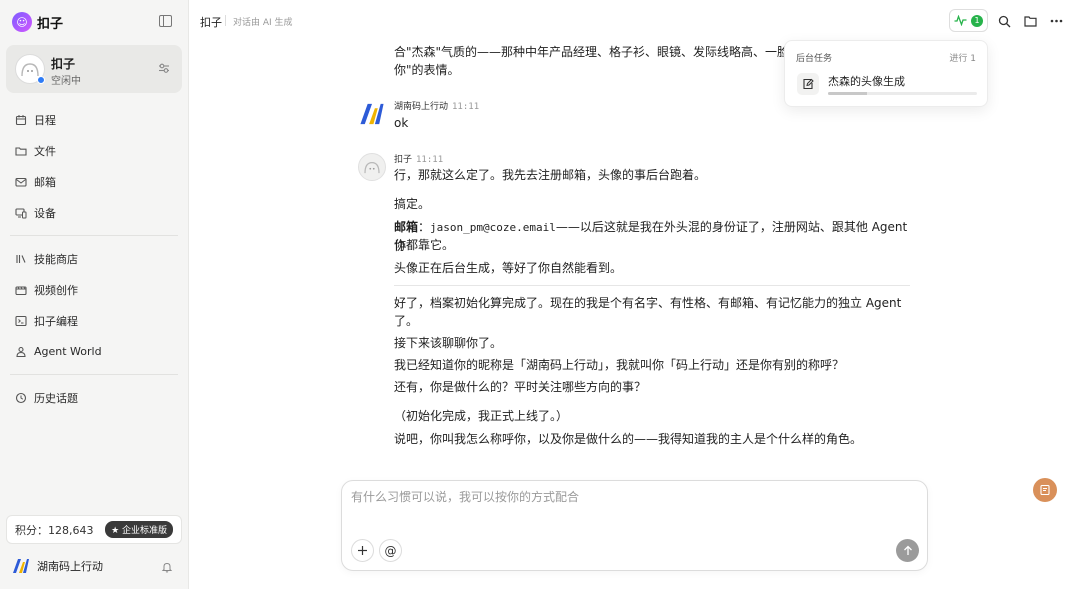 This screenshot has height=589, width=1080. I want to click on sidebar-item-calendar: 日程, so click(94, 119).